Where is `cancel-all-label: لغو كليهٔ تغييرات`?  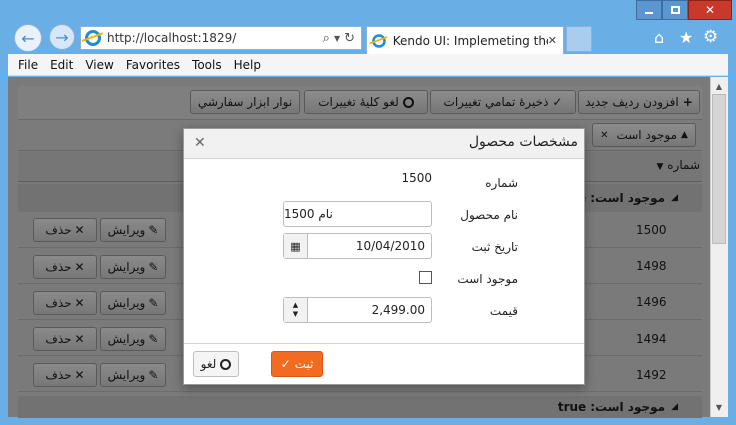
cancel-all-label: لغو كليهٔ تغييرات is located at coordinates (358, 102).